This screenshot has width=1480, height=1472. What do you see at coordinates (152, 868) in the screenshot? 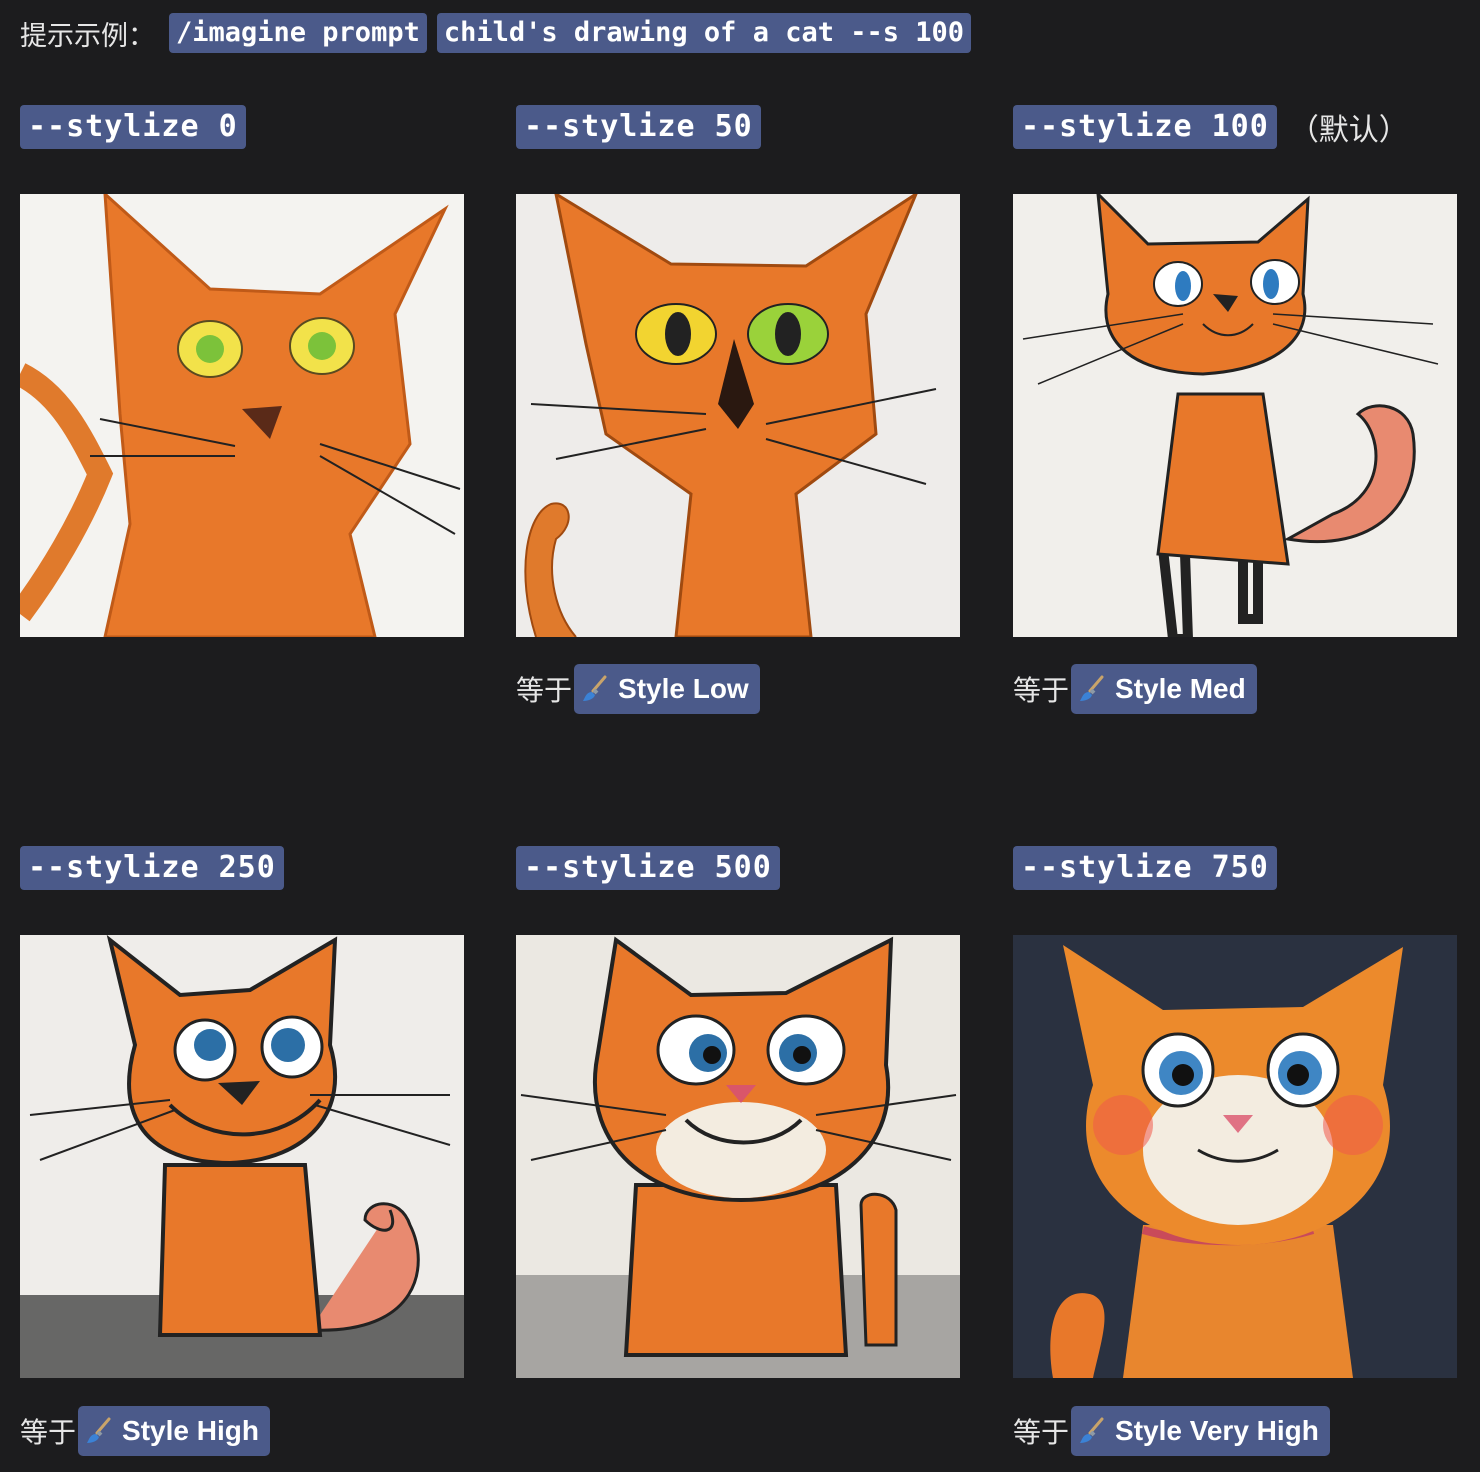
I see `stylize-param: --stylize 250` at bounding box center [152, 868].